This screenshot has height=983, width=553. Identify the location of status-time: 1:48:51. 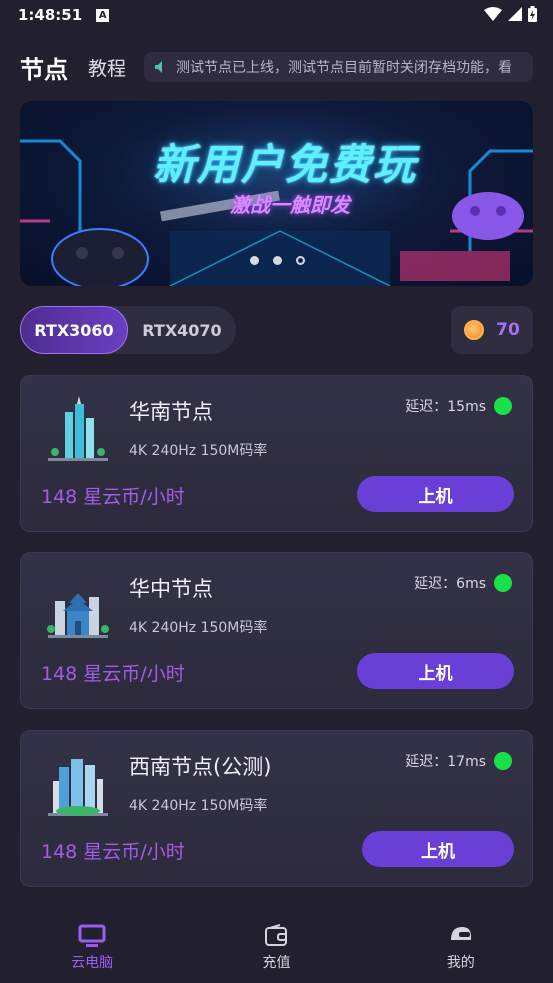
(50, 15).